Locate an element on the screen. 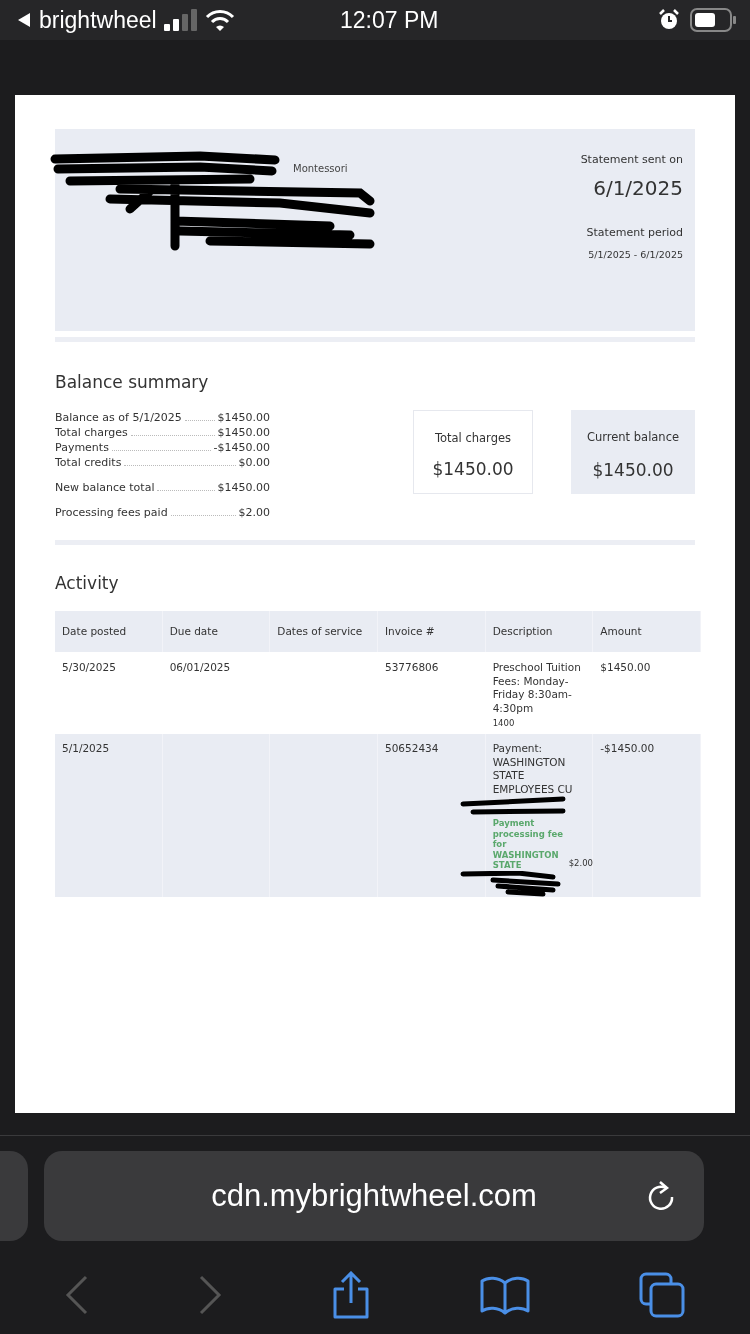 The height and width of the screenshot is (1334, 750). summary-label: Balance as of 5/1/2025 is located at coordinates (118, 417).